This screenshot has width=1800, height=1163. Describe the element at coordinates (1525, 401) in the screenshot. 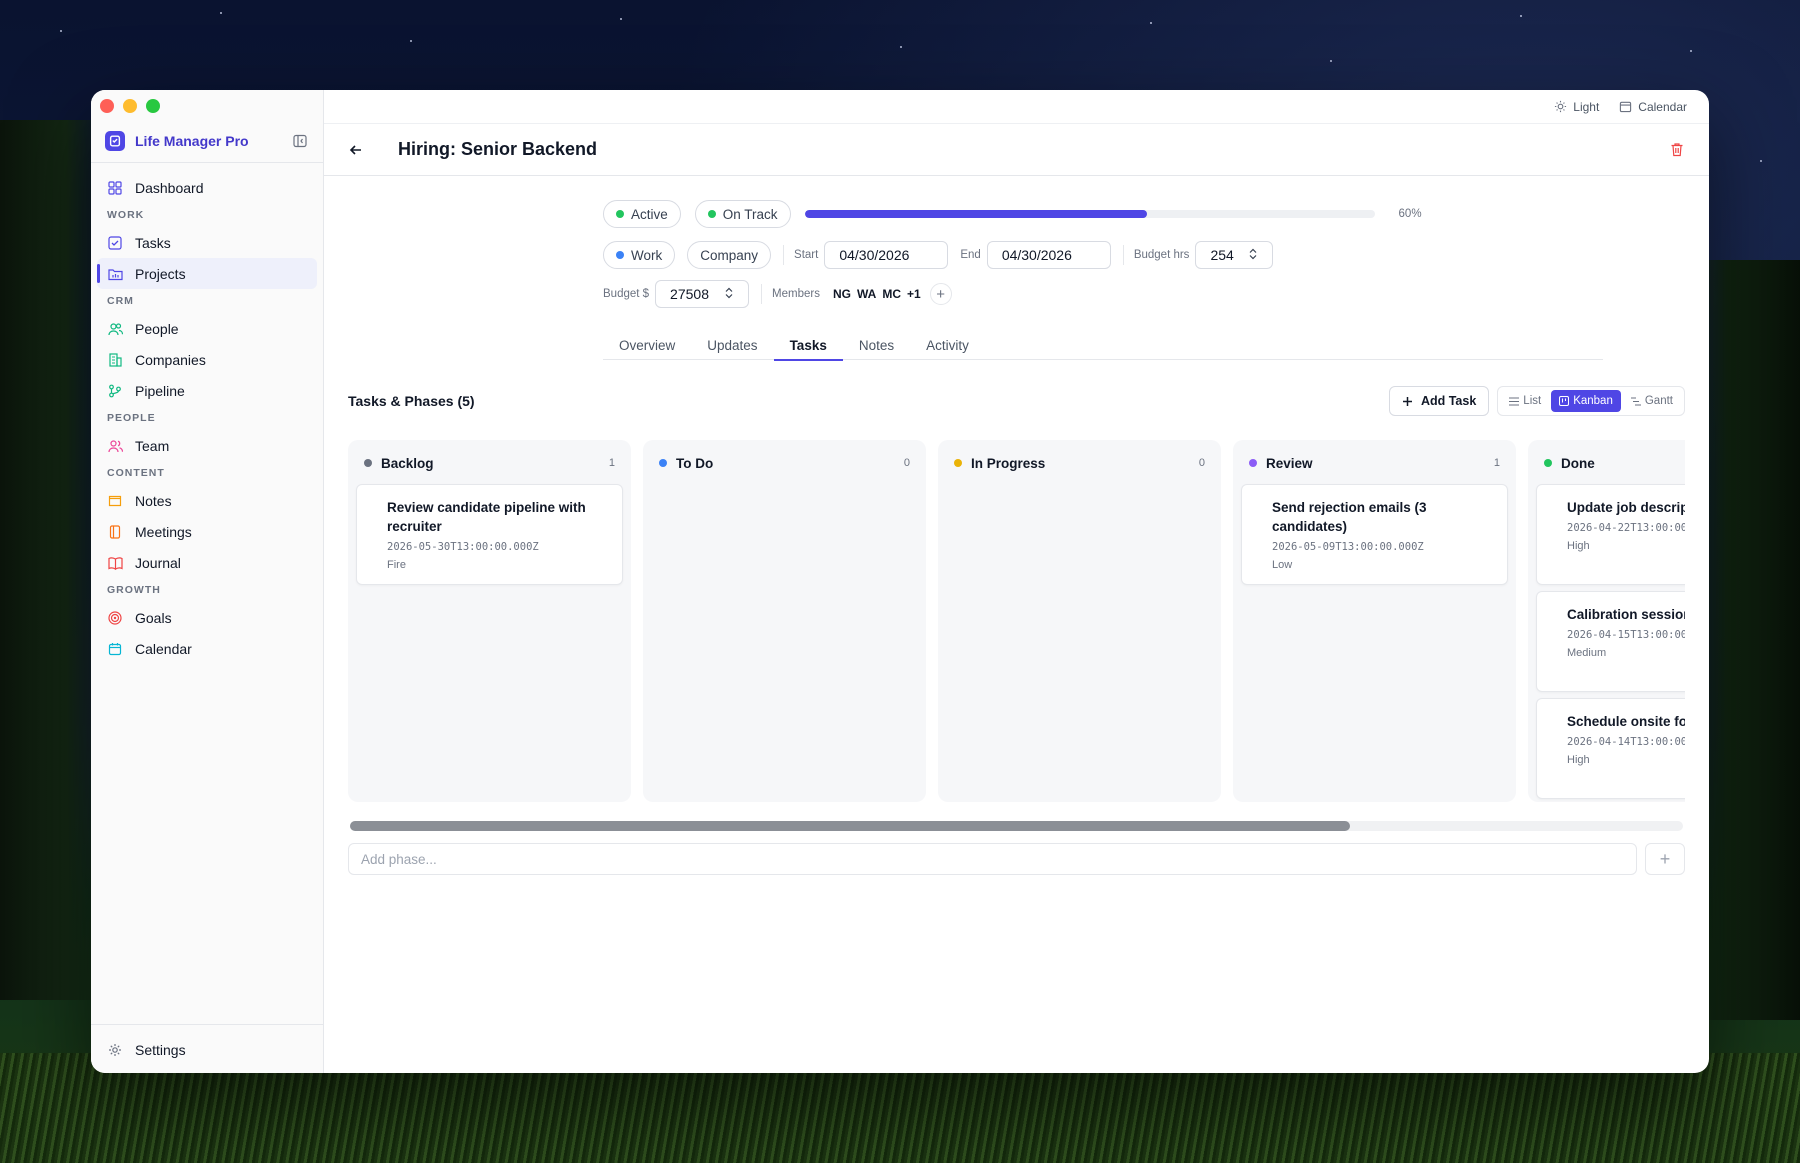

I see `view-list-button: List` at that location.